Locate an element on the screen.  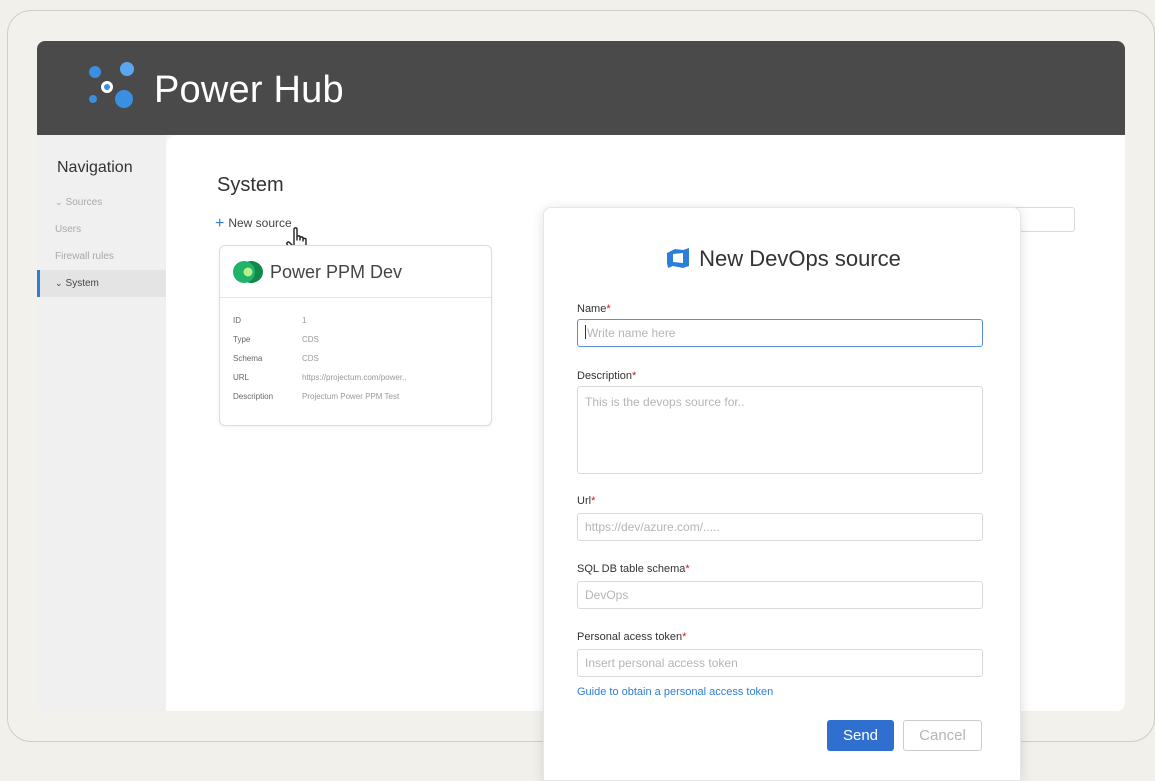
sidebar-item-label: Firewall rules is located at coordinates (84, 256).